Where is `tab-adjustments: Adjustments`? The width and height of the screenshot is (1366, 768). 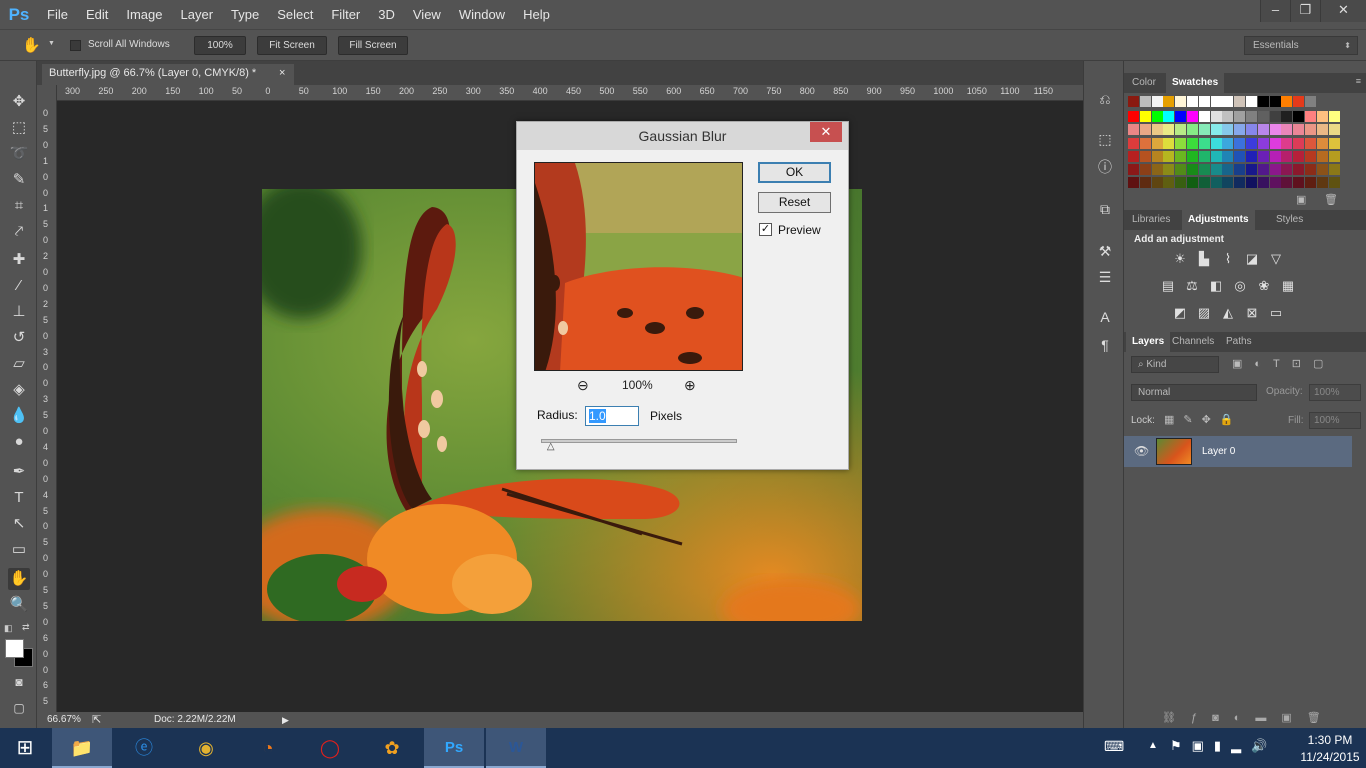
tab-adjustments: Adjustments is located at coordinates (1218, 220).